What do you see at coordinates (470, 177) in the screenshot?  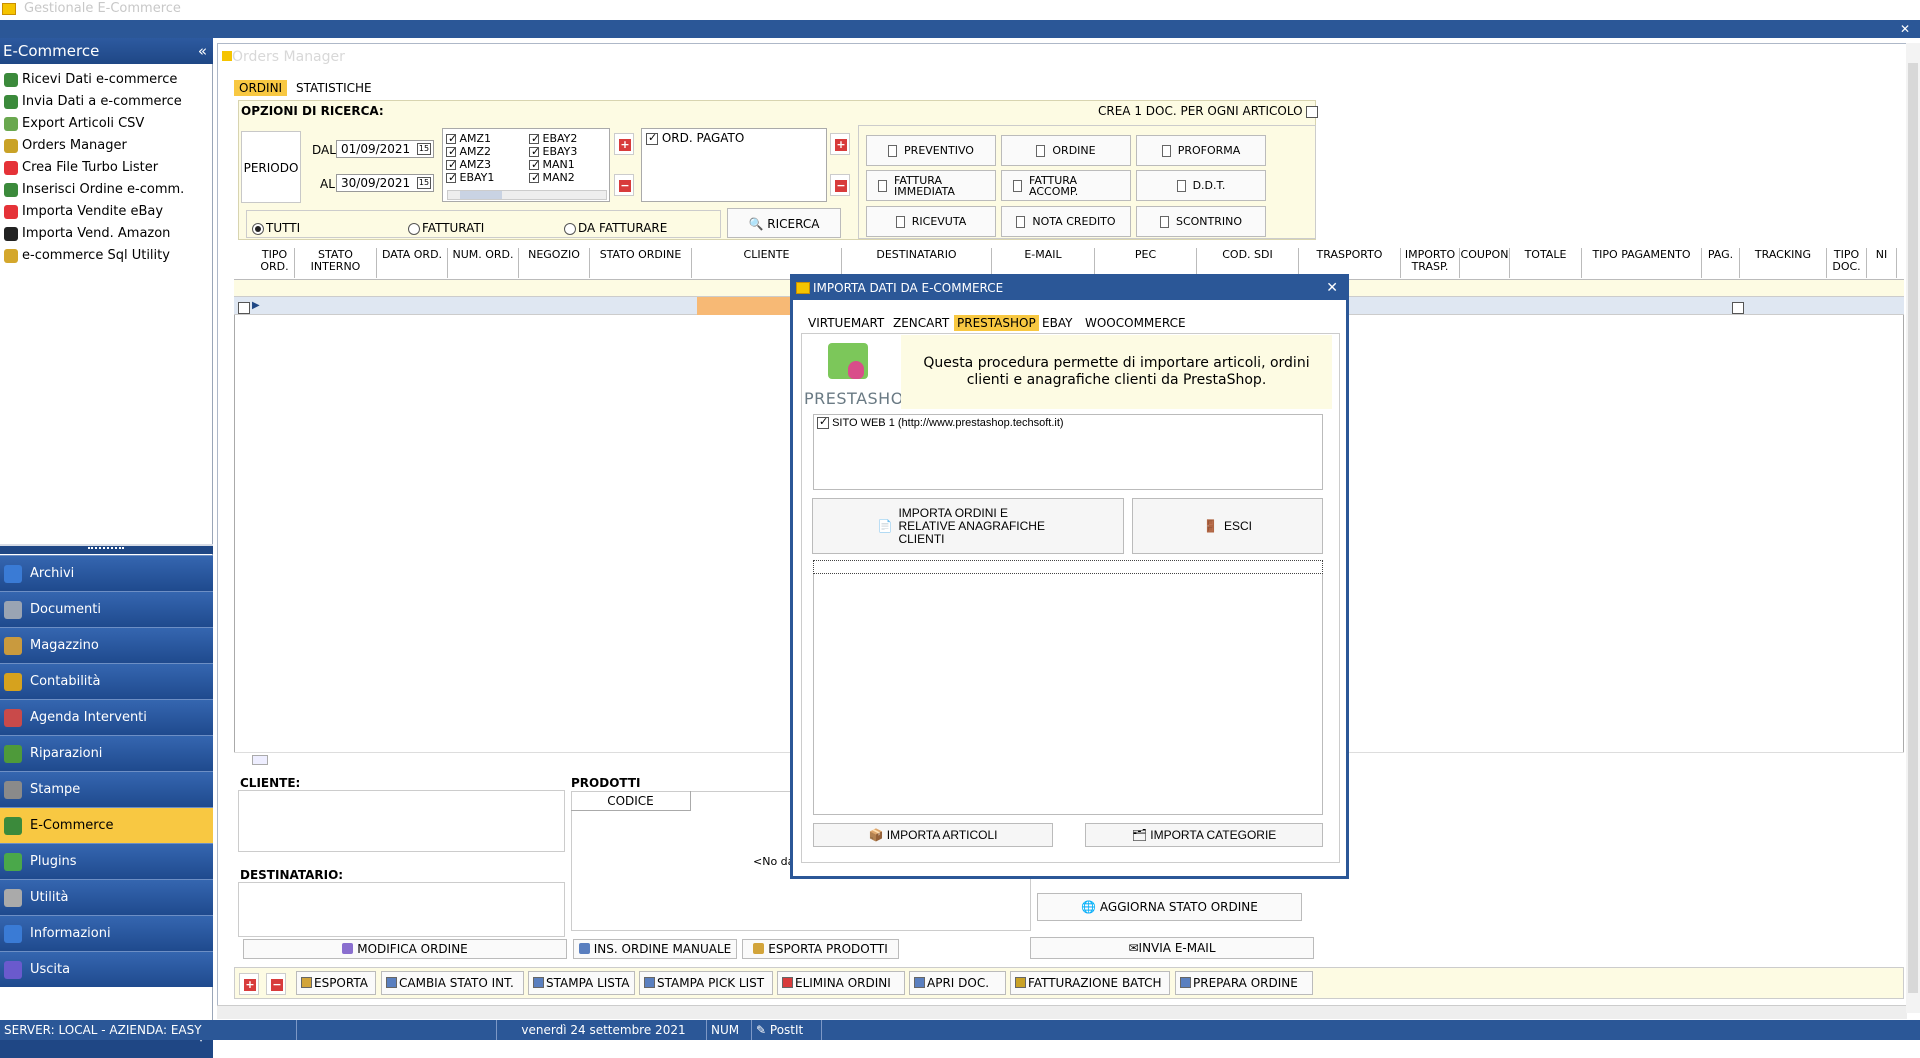 I see `shop-option: EBAY1` at bounding box center [470, 177].